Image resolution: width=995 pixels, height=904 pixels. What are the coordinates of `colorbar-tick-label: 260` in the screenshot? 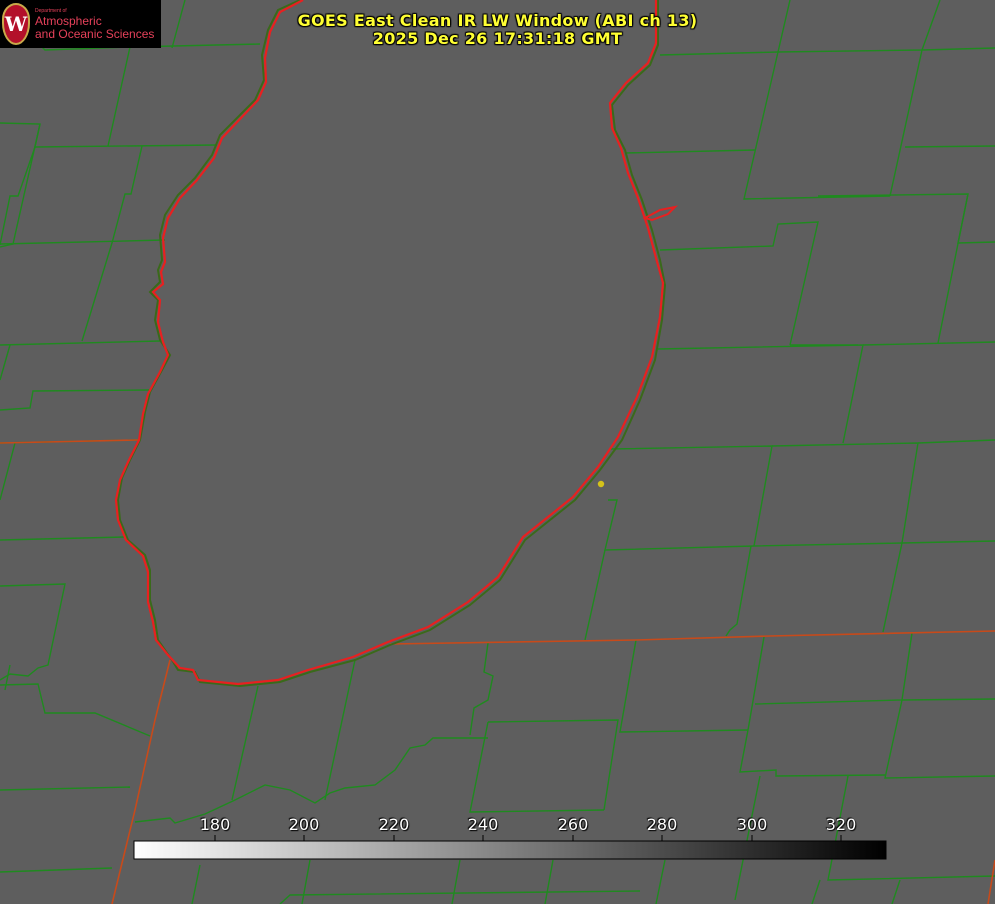 It's located at (573, 824).